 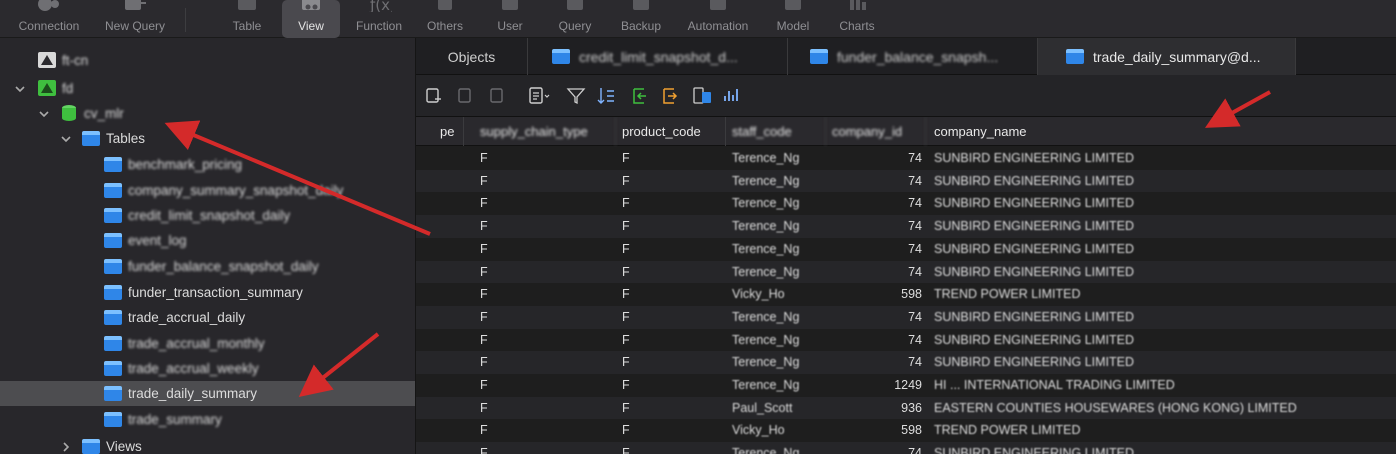 I want to click on sidebar-table-item: trade_accrual_daily, so click(x=207, y=317).